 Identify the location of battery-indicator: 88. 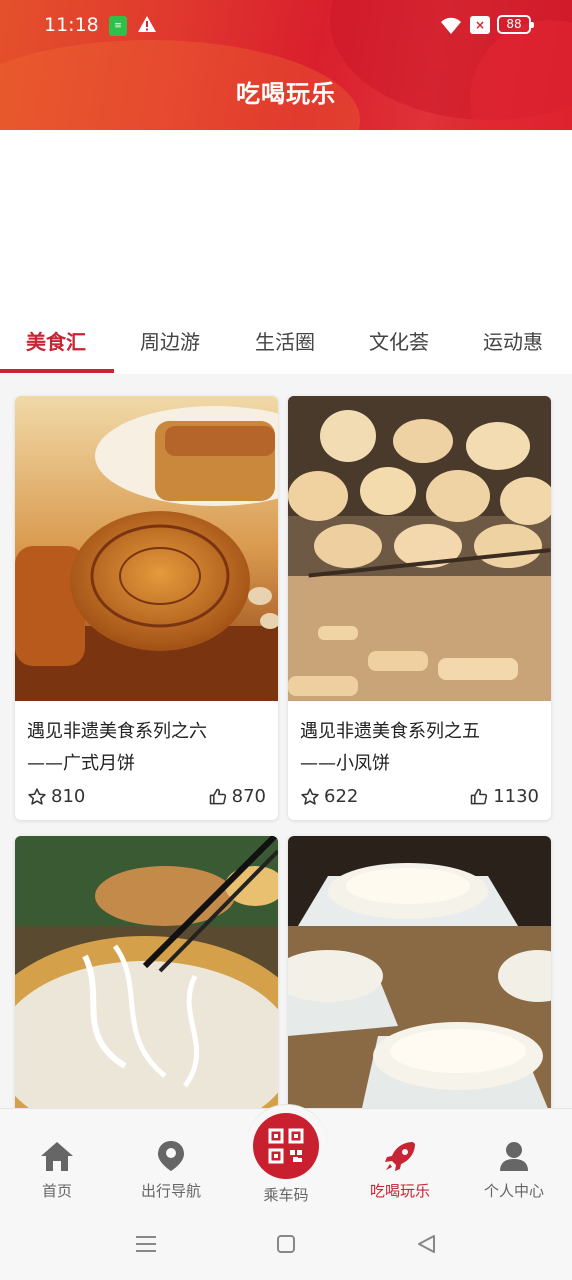
(515, 24).